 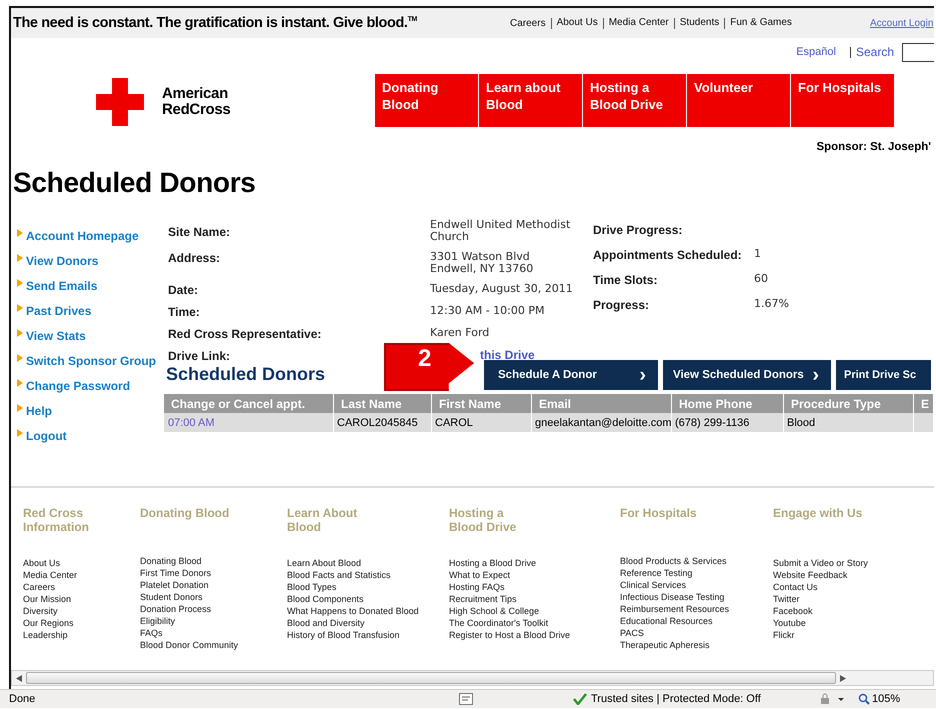 What do you see at coordinates (368, 575) in the screenshot?
I see `footer-link: Blood Facts and Statistics` at bounding box center [368, 575].